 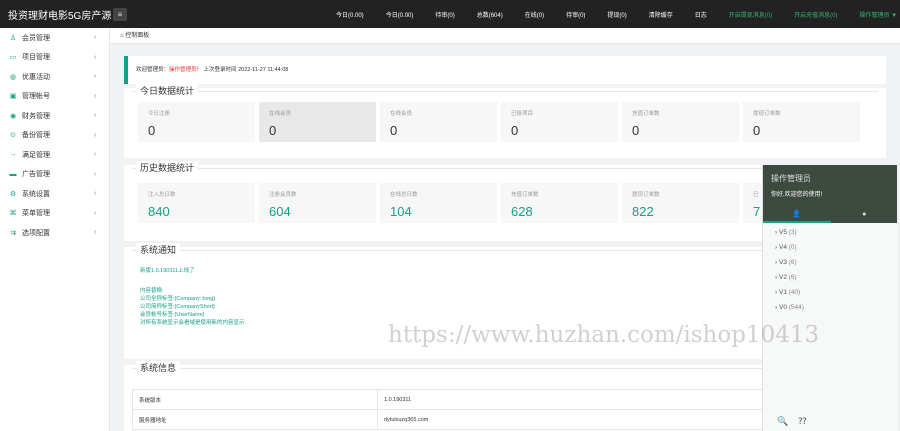 What do you see at coordinates (701, 14) in the screenshot?
I see `top-nav-item: 日志` at bounding box center [701, 14].